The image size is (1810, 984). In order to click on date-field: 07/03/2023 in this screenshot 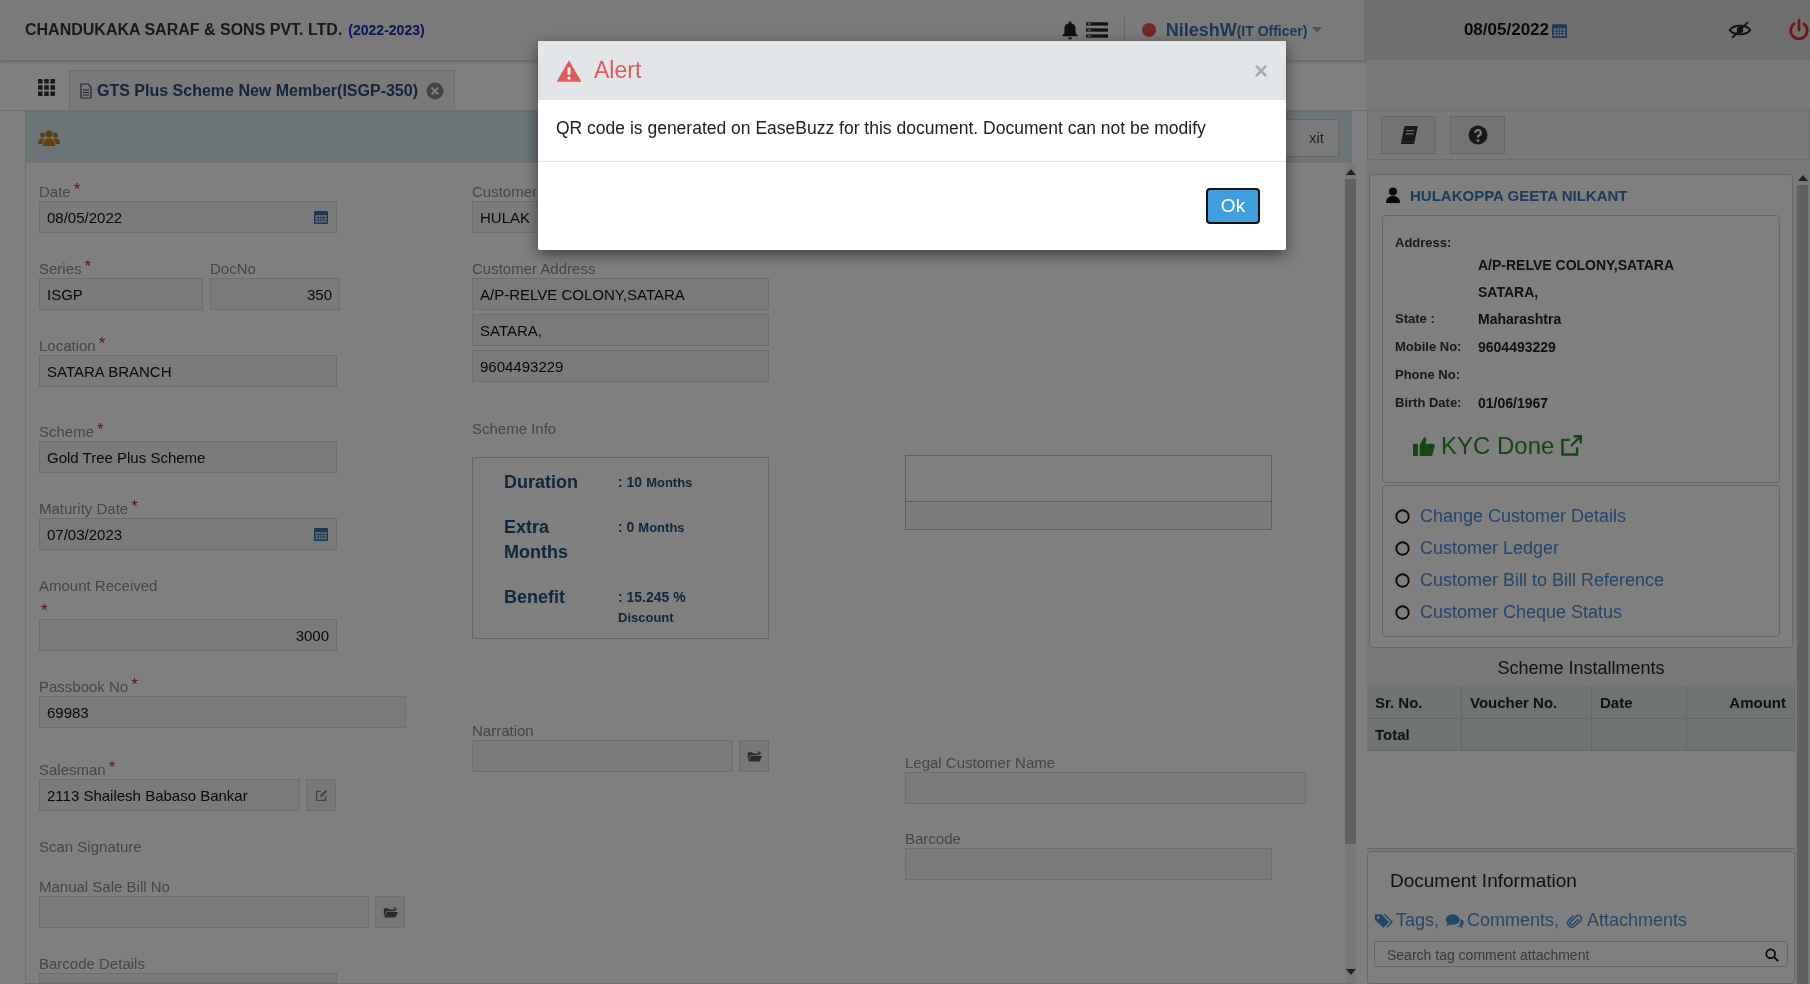, I will do `click(188, 534)`.